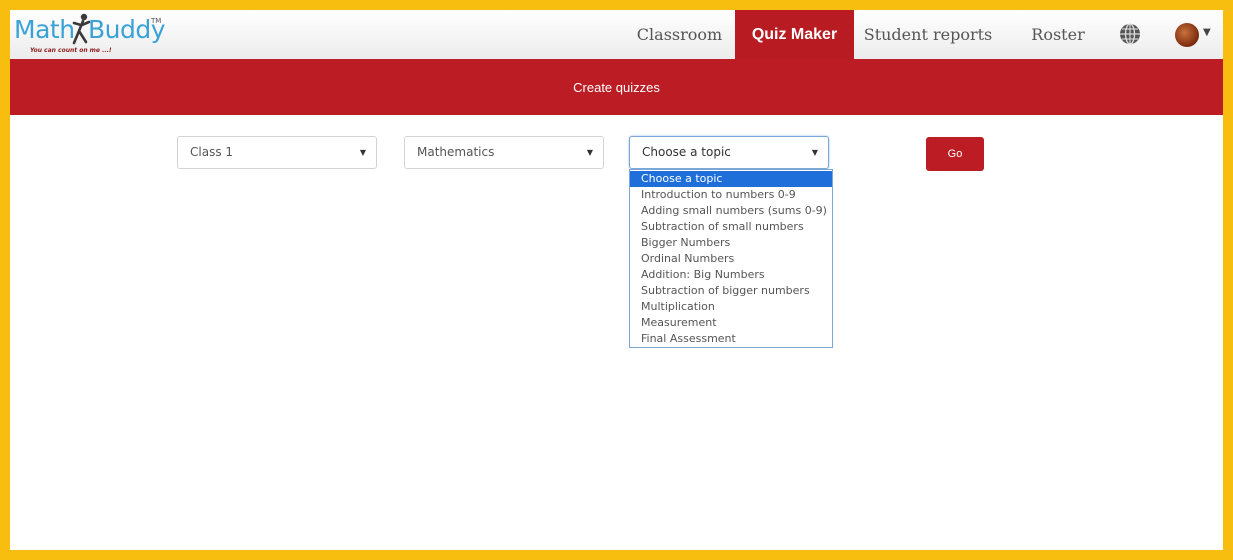 The image size is (1233, 560). Describe the element at coordinates (731, 323) in the screenshot. I see `topic-option: Measurement` at that location.